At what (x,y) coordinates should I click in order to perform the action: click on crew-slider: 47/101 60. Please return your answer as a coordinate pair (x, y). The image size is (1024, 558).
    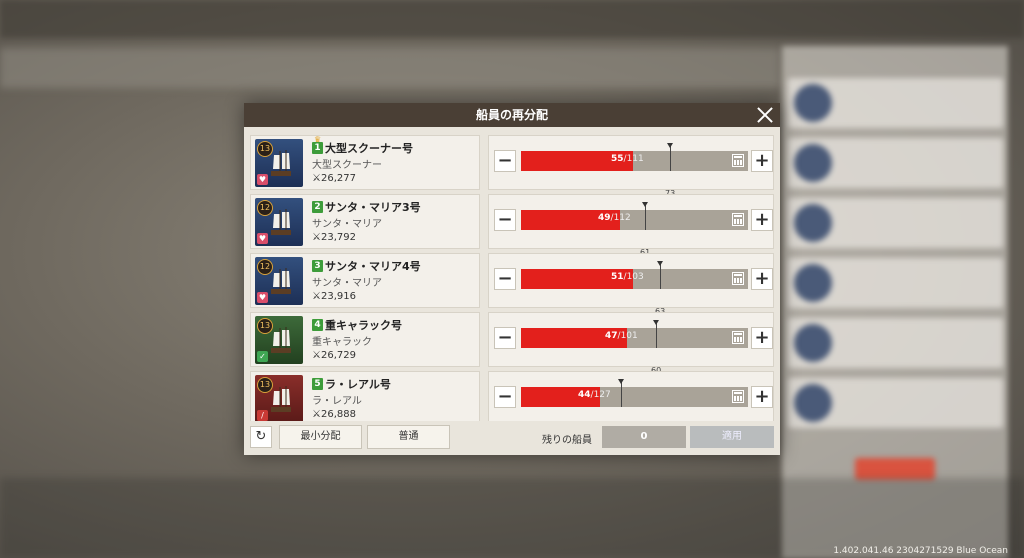
    Looking at the image, I should click on (634, 347).